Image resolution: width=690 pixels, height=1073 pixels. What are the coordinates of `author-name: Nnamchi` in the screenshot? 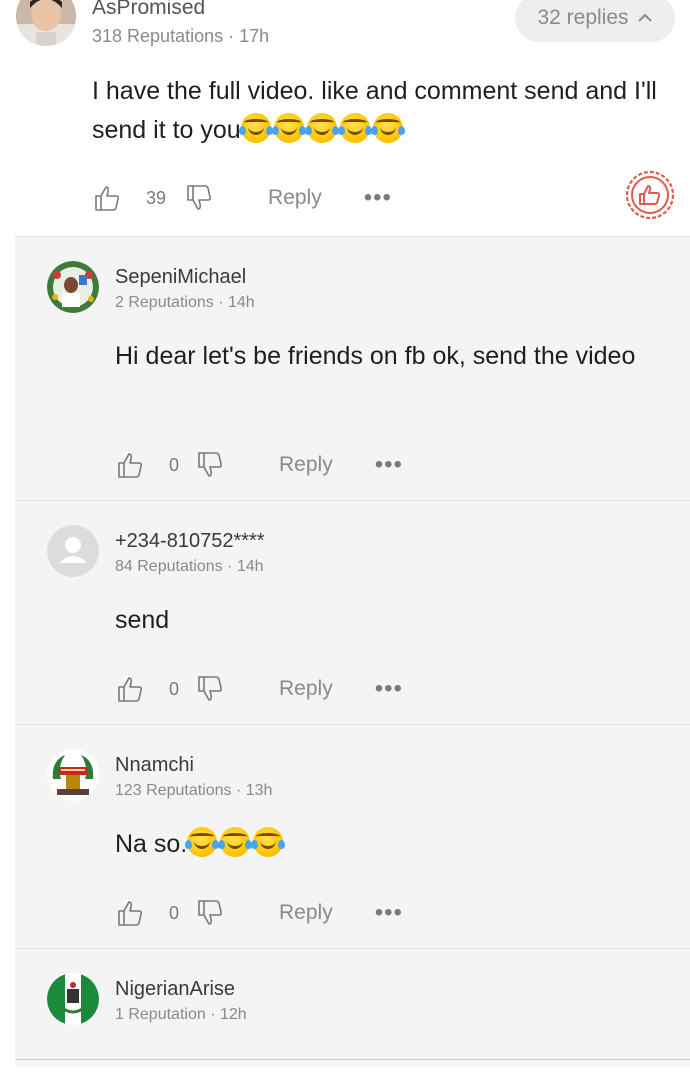 It's located at (154, 765).